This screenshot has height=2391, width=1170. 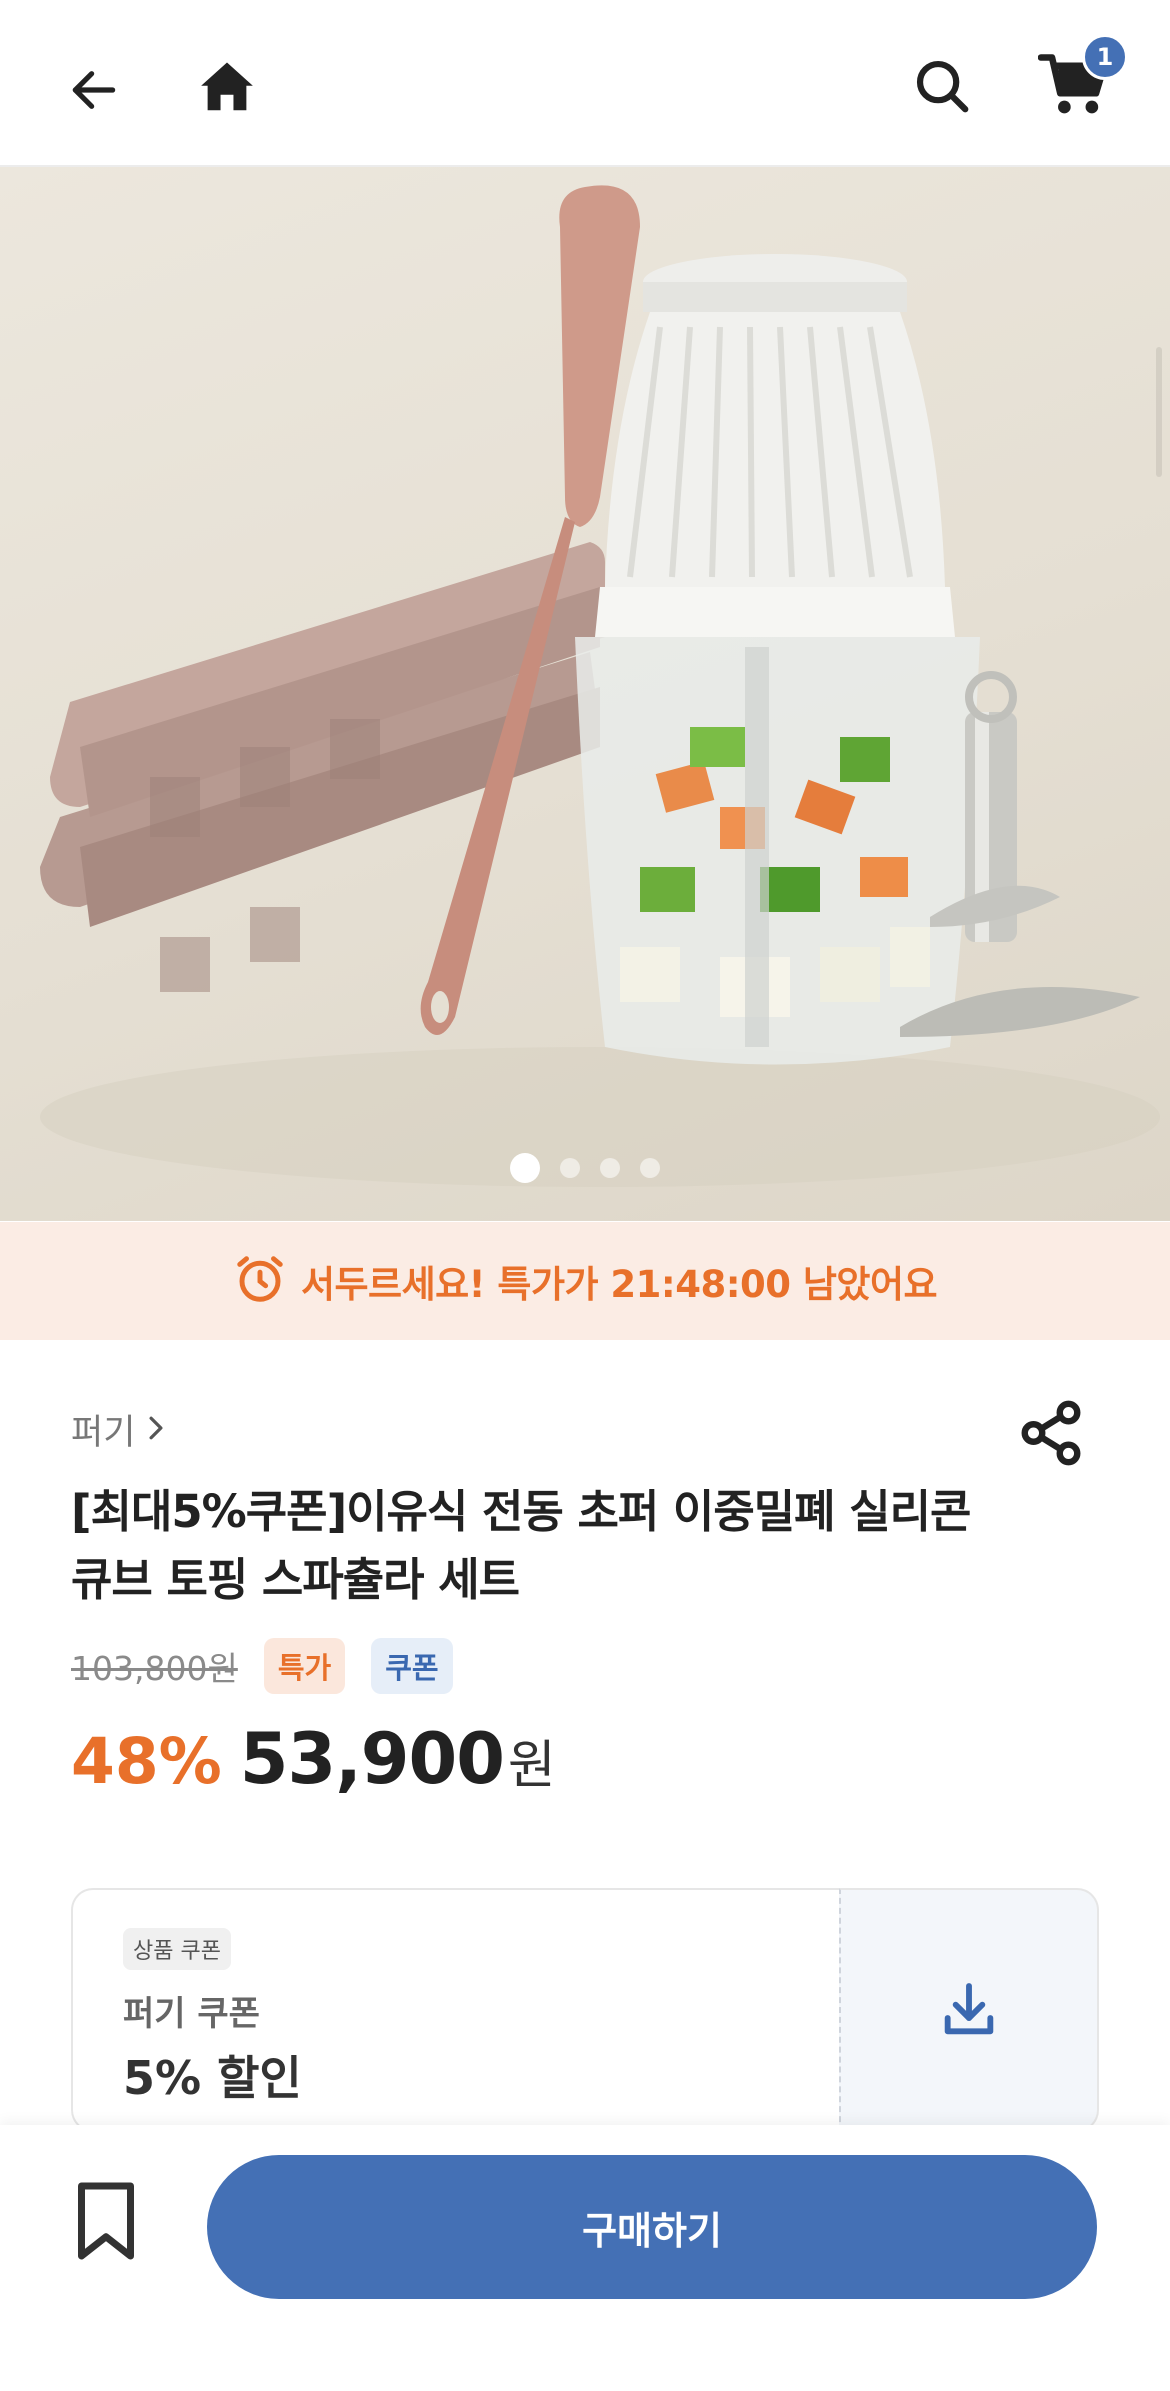 What do you see at coordinates (525, 1168) in the screenshot?
I see `carousel-dot-active` at bounding box center [525, 1168].